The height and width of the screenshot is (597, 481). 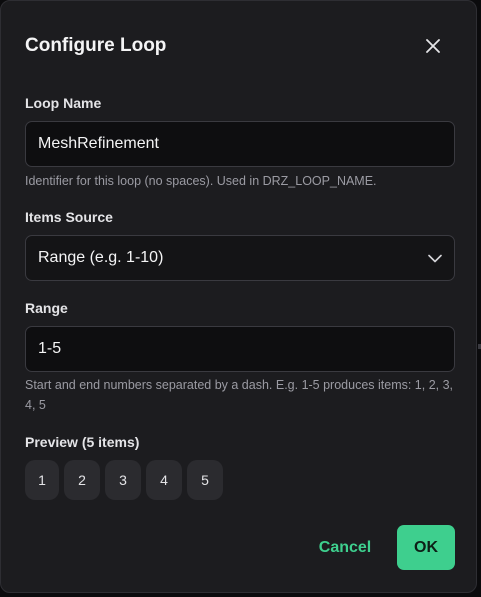 I want to click on preview-items: 1 2 3 4 5, so click(x=124, y=480).